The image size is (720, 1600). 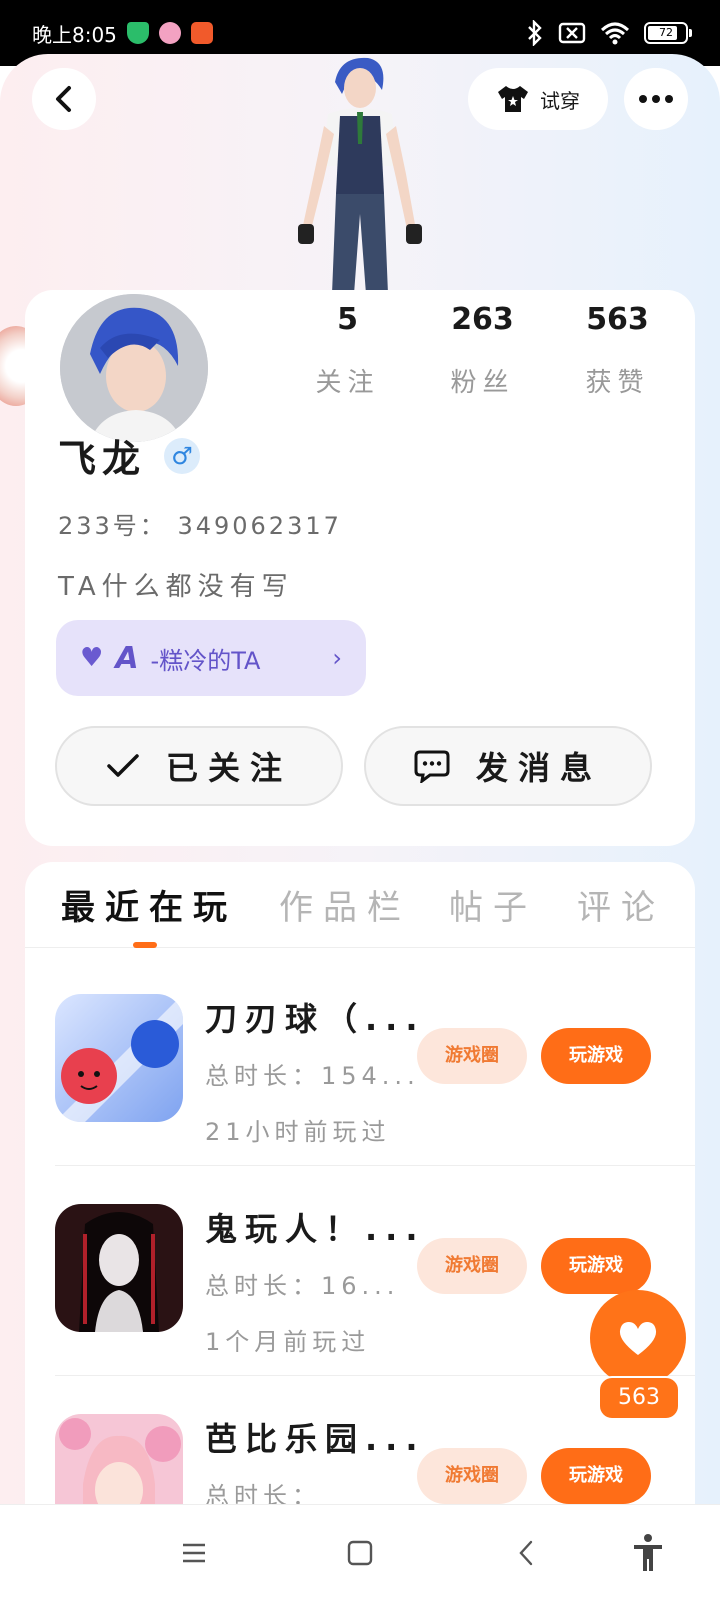 I want to click on menu-lines-icon, so click(x=194, y=1553).